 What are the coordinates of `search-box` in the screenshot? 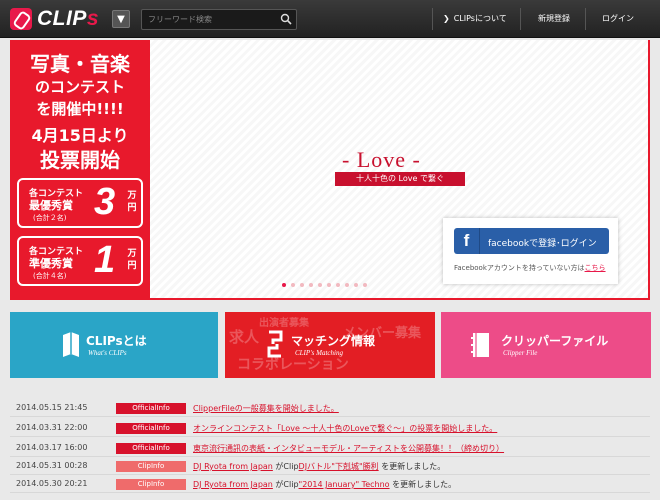 It's located at (219, 19).